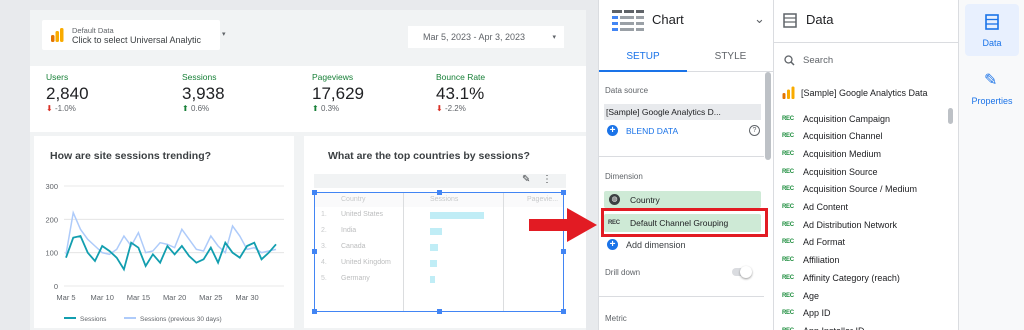 This screenshot has width=1024, height=330. What do you see at coordinates (102, 297) in the screenshot?
I see `x-tick-label: Mar 10` at bounding box center [102, 297].